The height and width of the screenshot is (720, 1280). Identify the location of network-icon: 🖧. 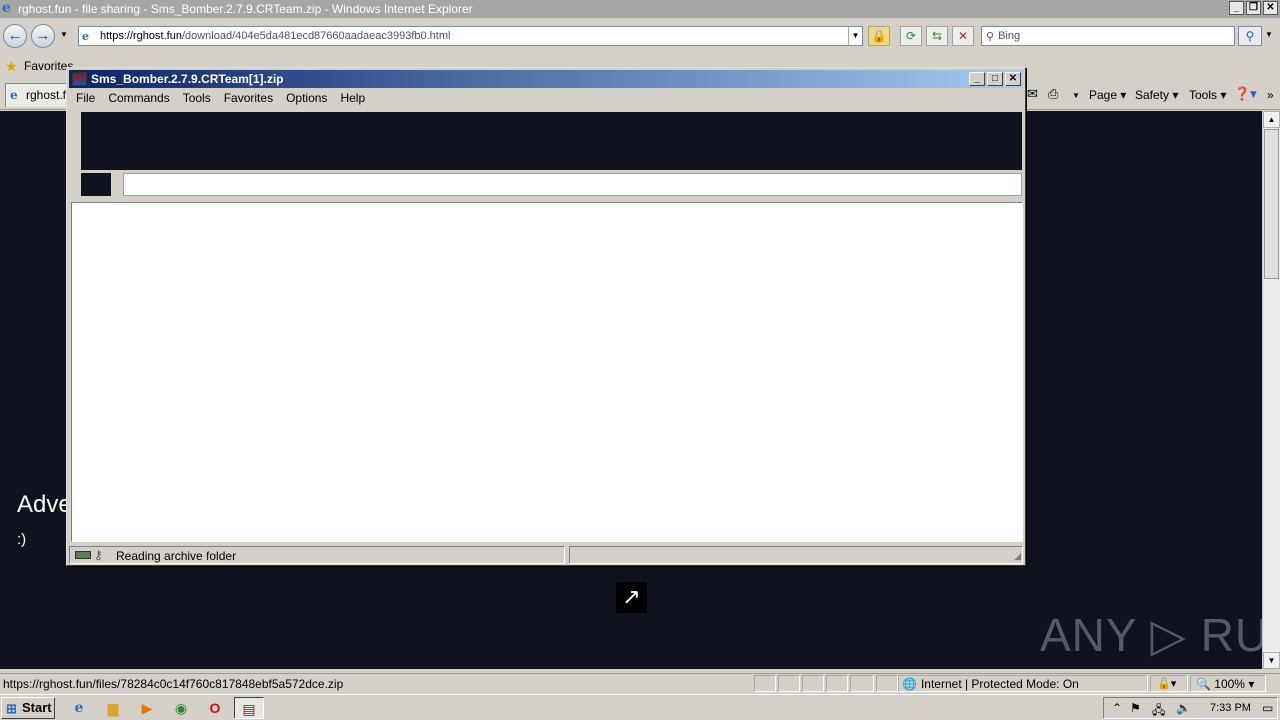
(1158, 710).